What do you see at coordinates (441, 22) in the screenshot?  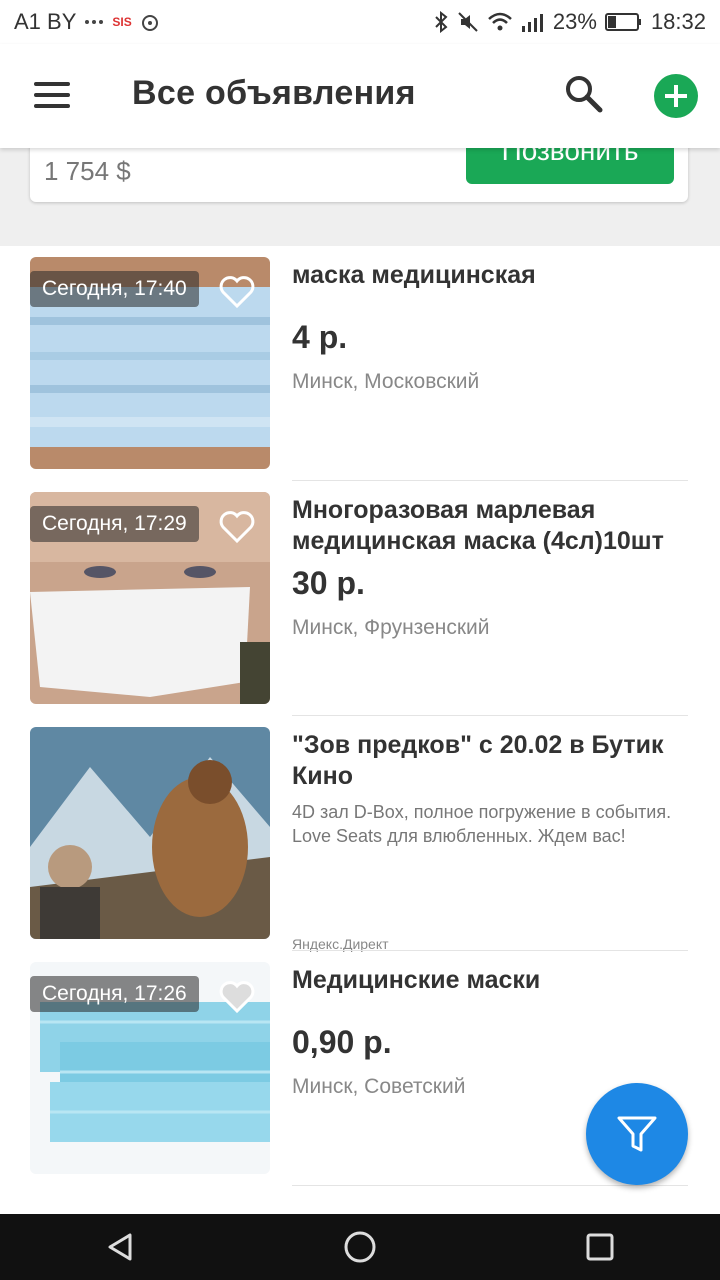 I see `bluetooth-icon` at bounding box center [441, 22].